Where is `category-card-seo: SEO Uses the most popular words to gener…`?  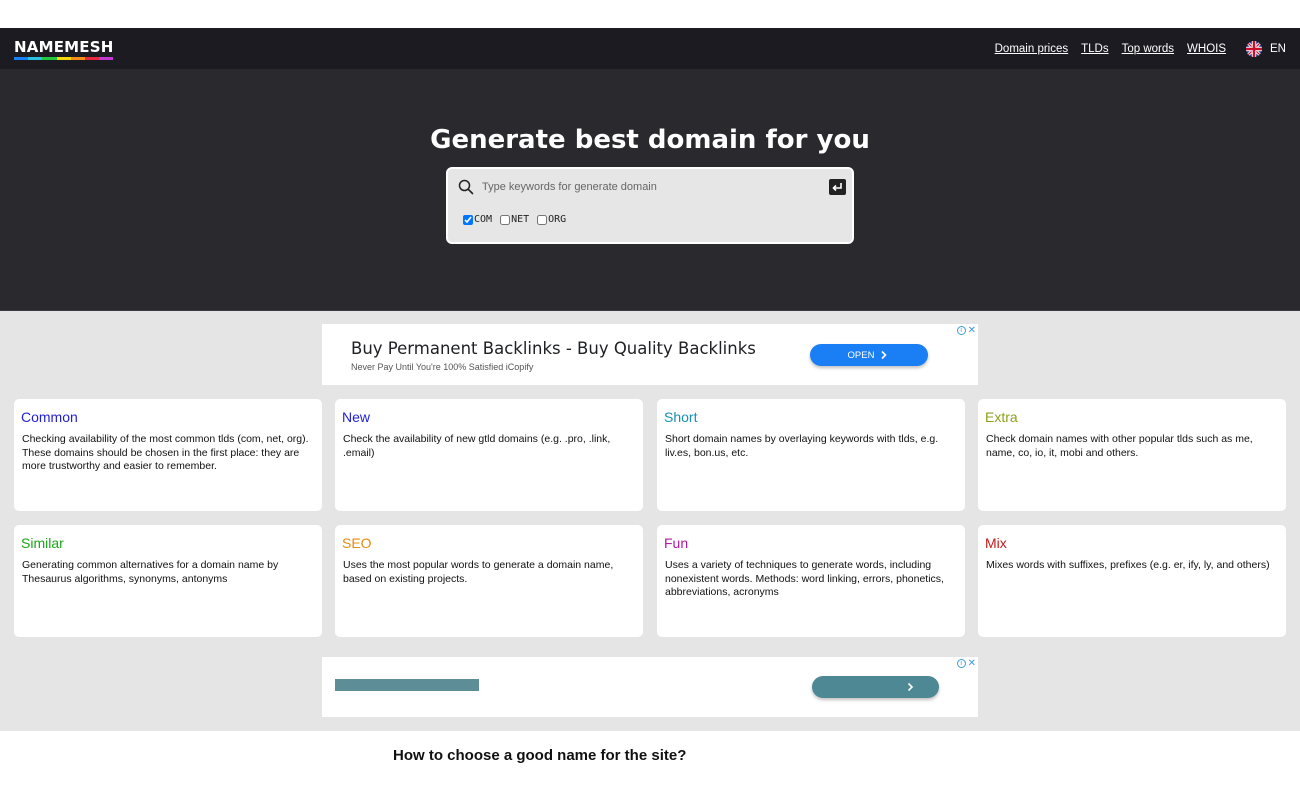 category-card-seo: SEO Uses the most popular words to gener… is located at coordinates (489, 581).